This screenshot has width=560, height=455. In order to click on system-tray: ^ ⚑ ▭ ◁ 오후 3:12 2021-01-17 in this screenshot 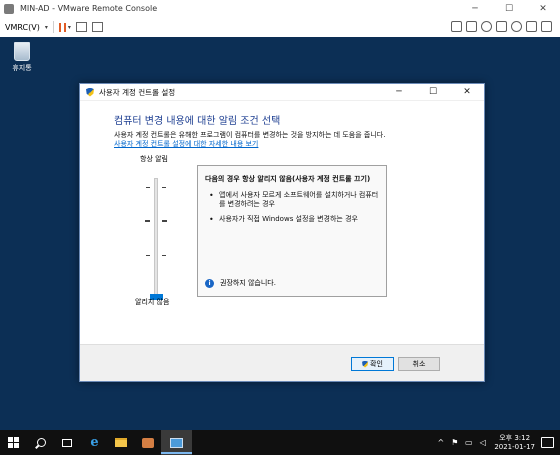, I will do `click(498, 442)`.